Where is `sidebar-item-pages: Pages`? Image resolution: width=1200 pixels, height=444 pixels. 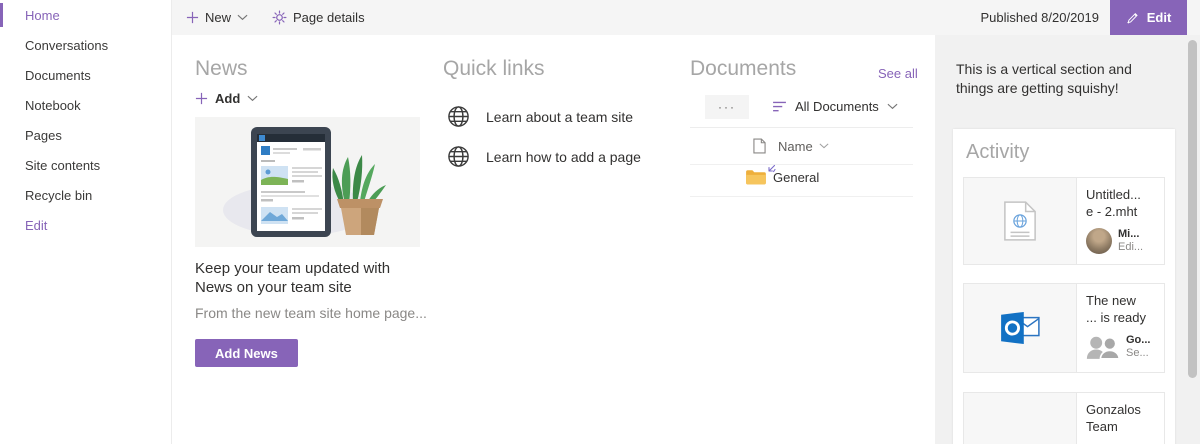
sidebar-item-pages: Pages is located at coordinates (85, 135).